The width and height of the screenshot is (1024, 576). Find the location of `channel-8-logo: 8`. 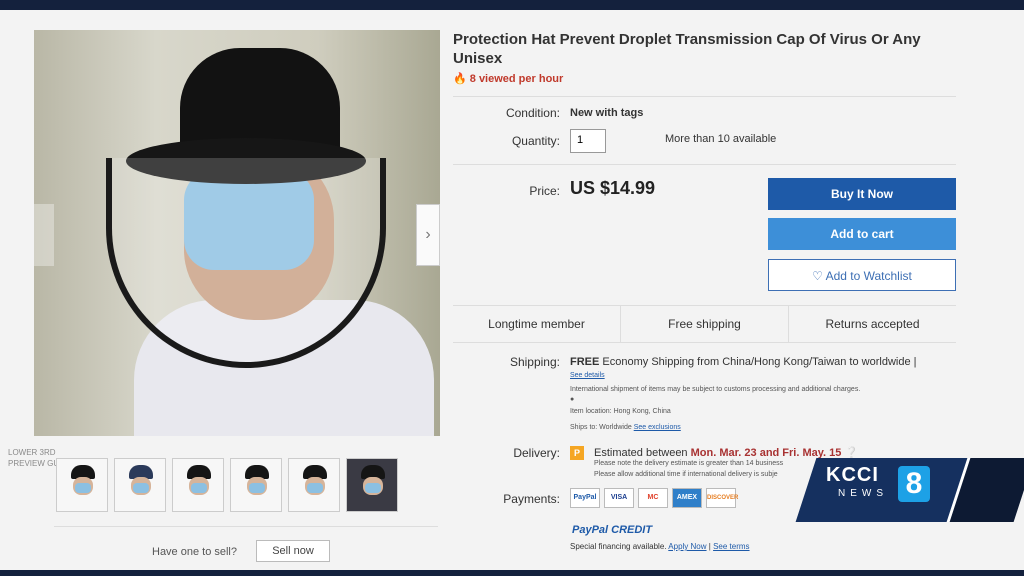

channel-8-logo: 8 is located at coordinates (914, 484).